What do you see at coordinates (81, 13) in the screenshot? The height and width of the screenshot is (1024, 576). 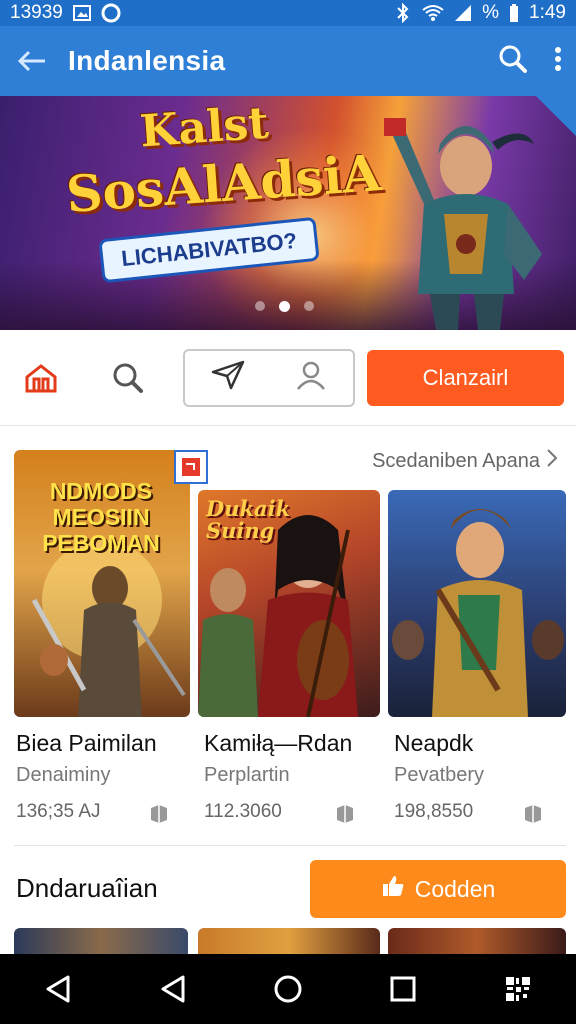 I see `image-notification-icon` at bounding box center [81, 13].